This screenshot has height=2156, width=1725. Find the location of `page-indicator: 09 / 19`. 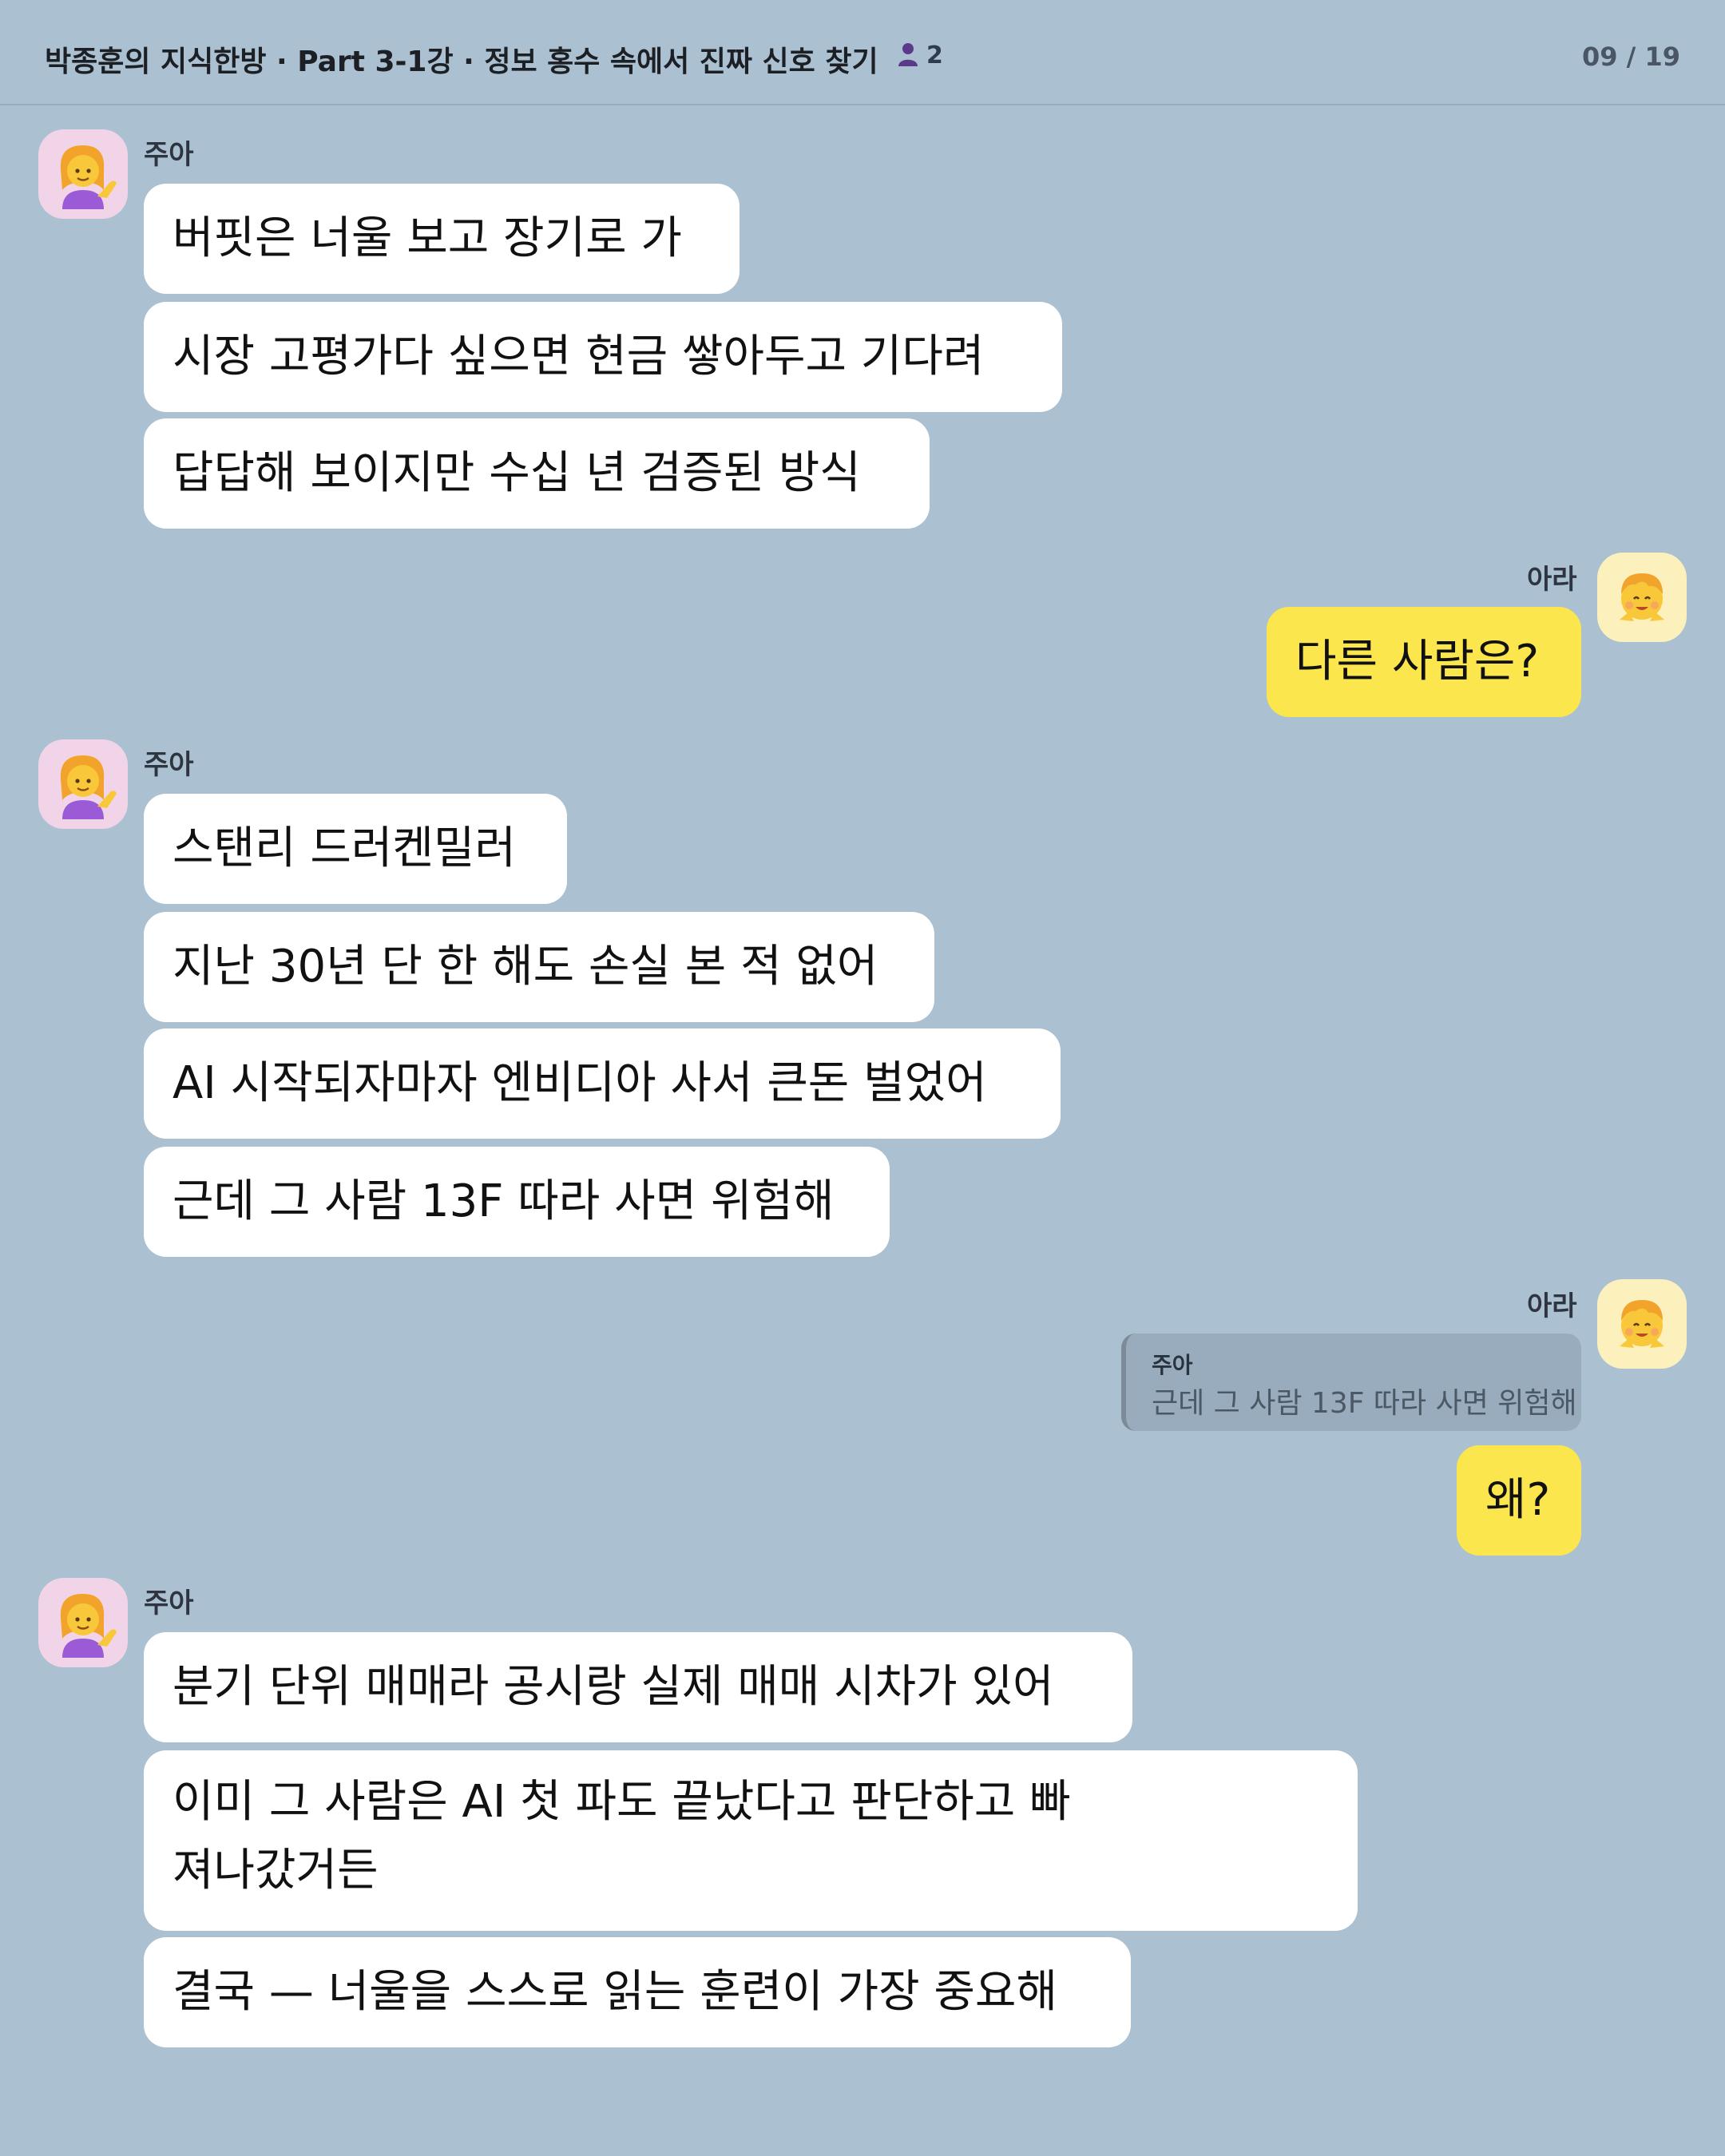

page-indicator: 09 / 19 is located at coordinates (1631, 57).